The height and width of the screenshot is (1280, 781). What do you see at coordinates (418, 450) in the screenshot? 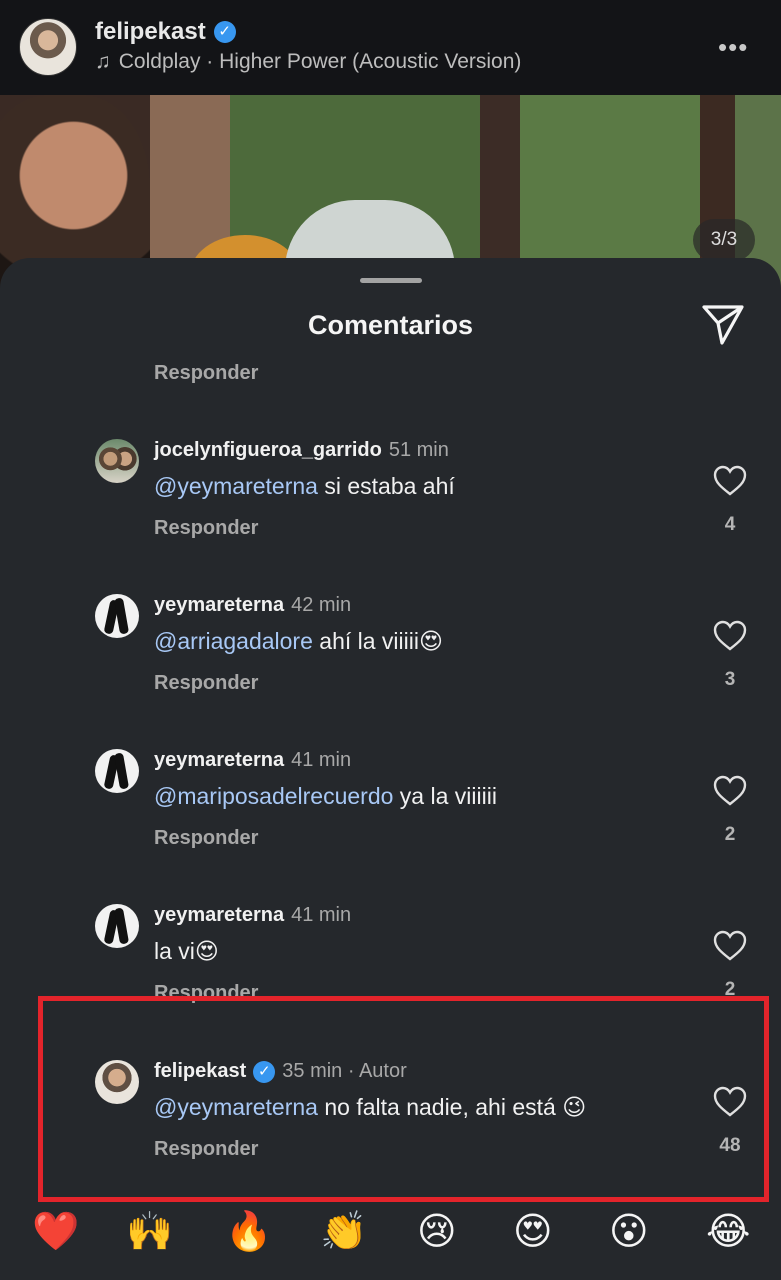
I see `comment-time: 51 min` at bounding box center [418, 450].